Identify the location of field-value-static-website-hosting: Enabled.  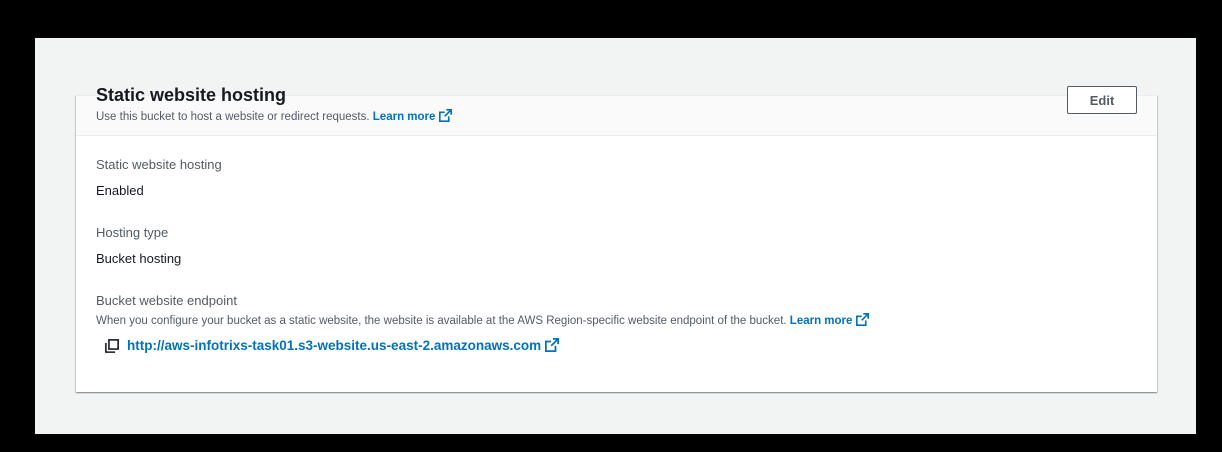
(120, 190).